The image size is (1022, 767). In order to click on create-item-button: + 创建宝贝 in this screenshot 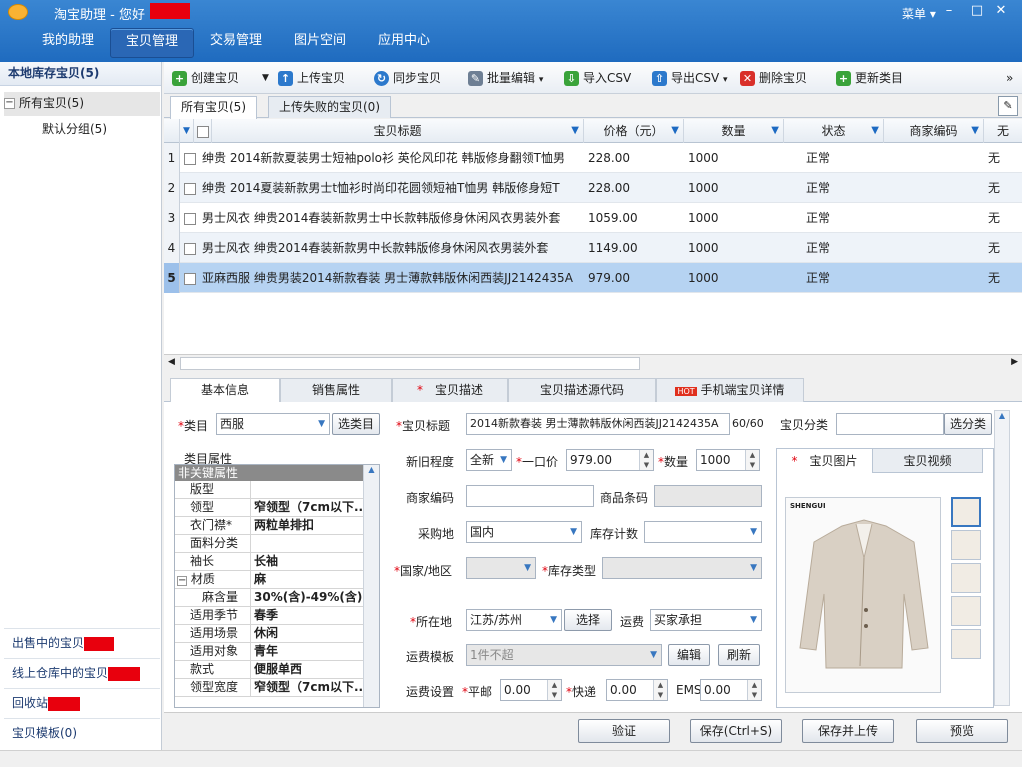, I will do `click(205, 78)`.